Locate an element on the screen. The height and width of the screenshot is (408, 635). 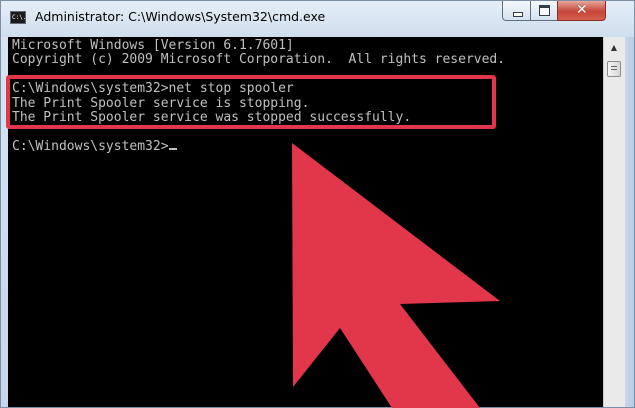
minimize-button is located at coordinates (516, 11).